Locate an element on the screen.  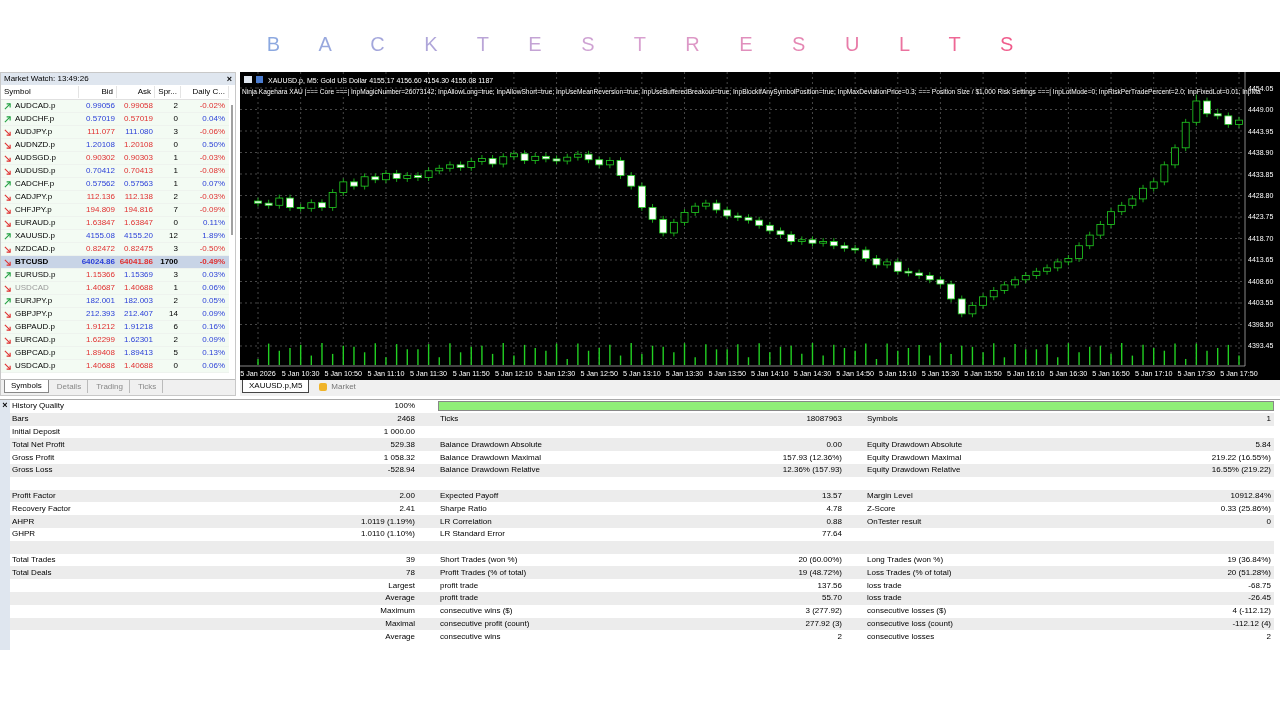
ask-price: 4155.20 is located at coordinates (138, 236).